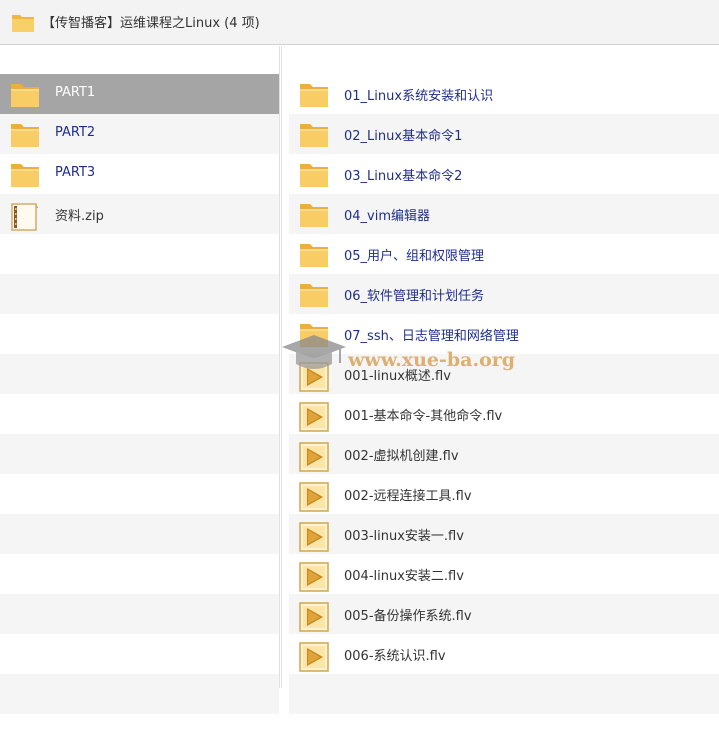 The width and height of the screenshot is (719, 754). Describe the element at coordinates (25, 219) in the screenshot. I see `zip-file-icon` at that location.